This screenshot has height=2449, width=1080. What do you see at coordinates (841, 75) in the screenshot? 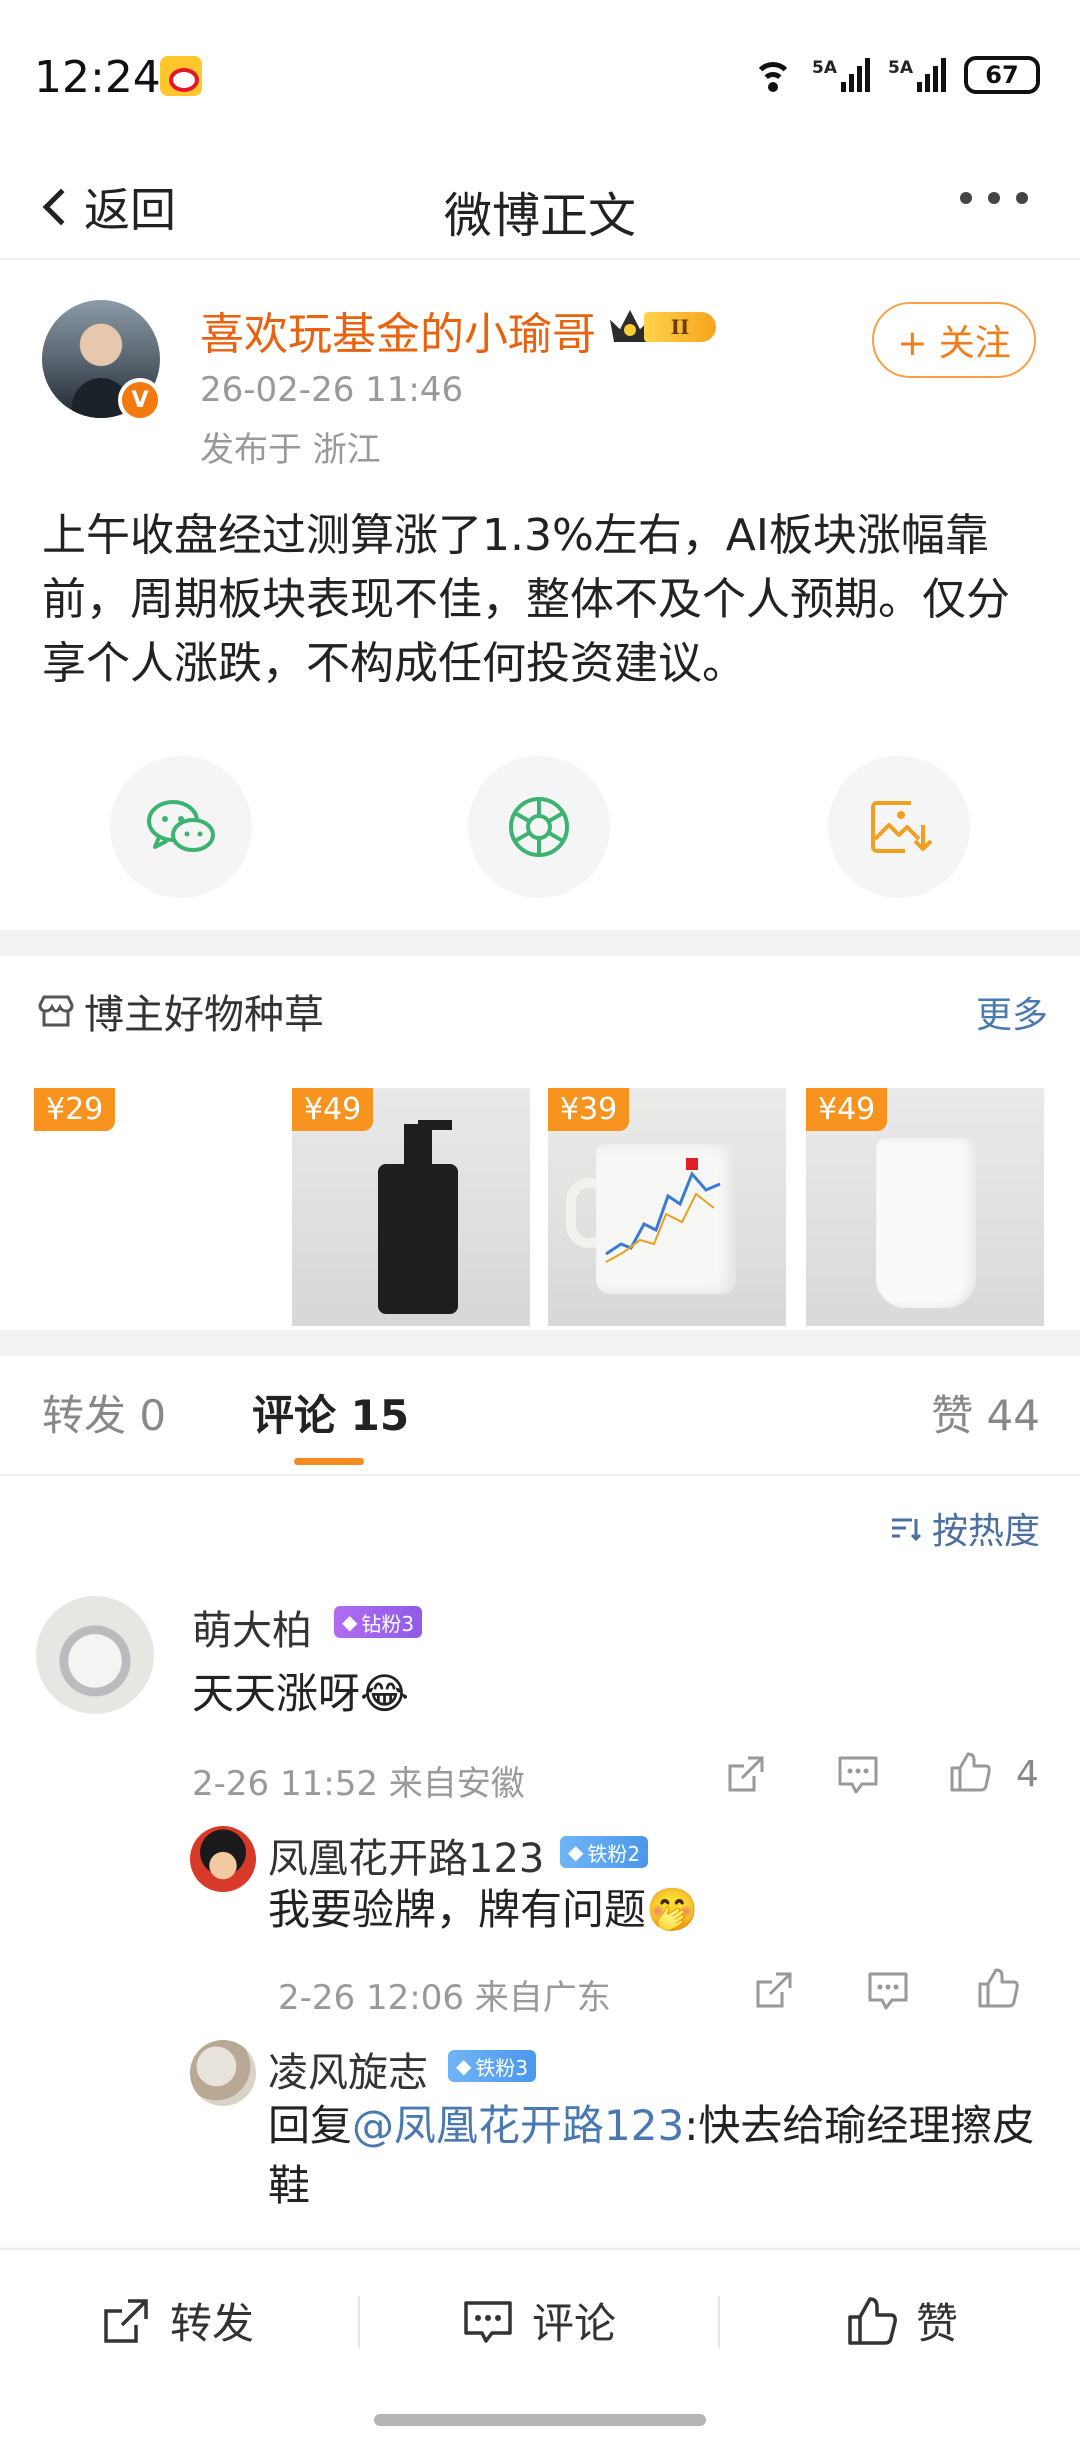
I see `signal-1-icon: 5A` at bounding box center [841, 75].